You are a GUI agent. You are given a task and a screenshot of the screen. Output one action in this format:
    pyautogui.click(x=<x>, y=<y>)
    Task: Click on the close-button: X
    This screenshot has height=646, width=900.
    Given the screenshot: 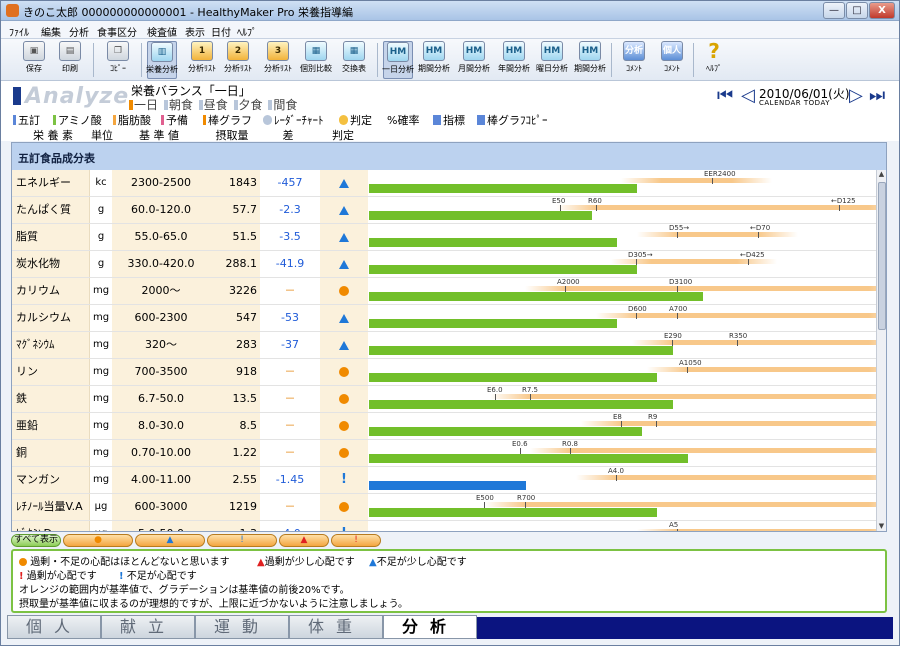 What is the action you would take?
    pyautogui.click(x=882, y=10)
    